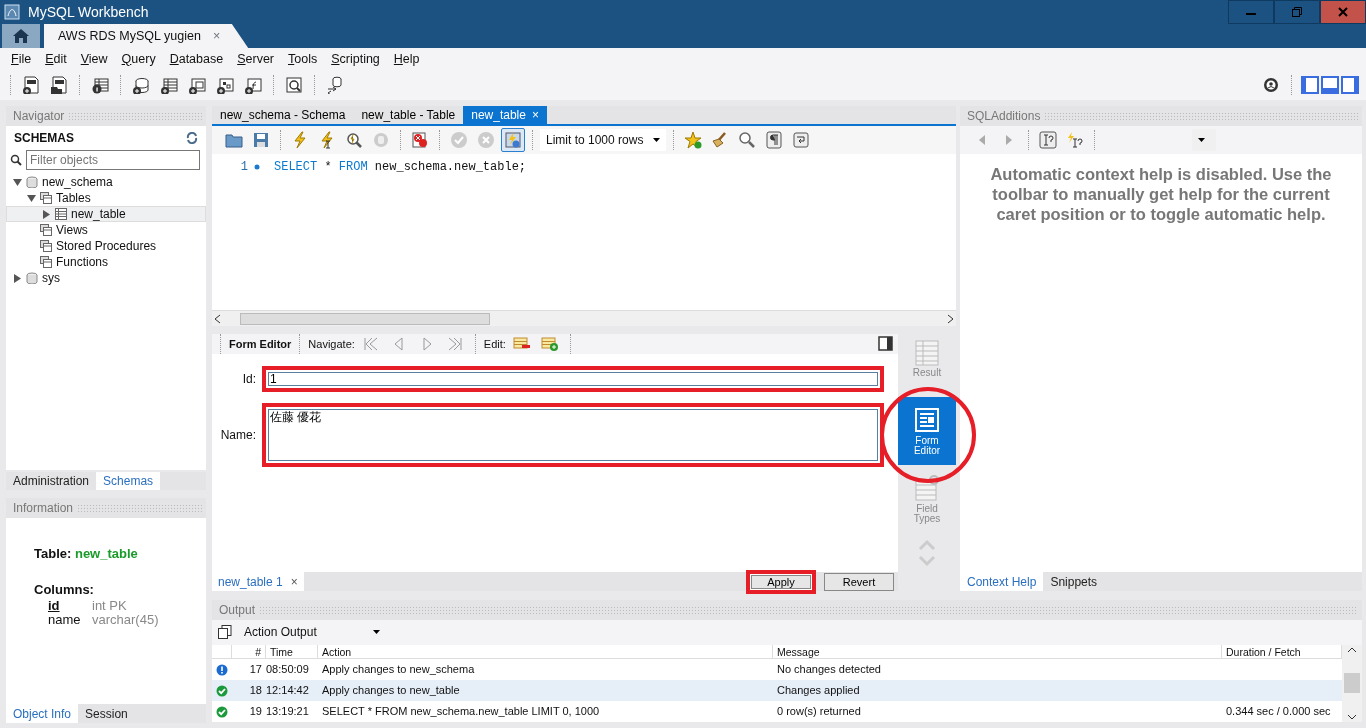 This screenshot has width=1366, height=728. I want to click on topic-dropdown, so click(1204, 140).